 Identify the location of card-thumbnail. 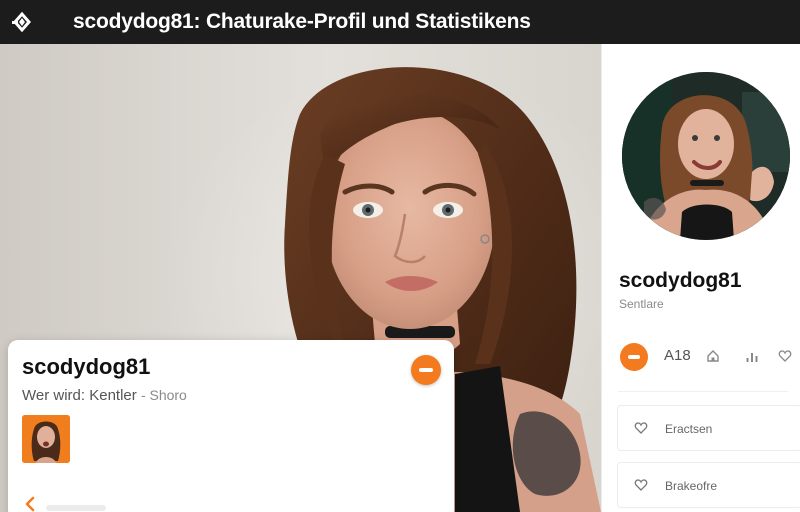
(46, 439).